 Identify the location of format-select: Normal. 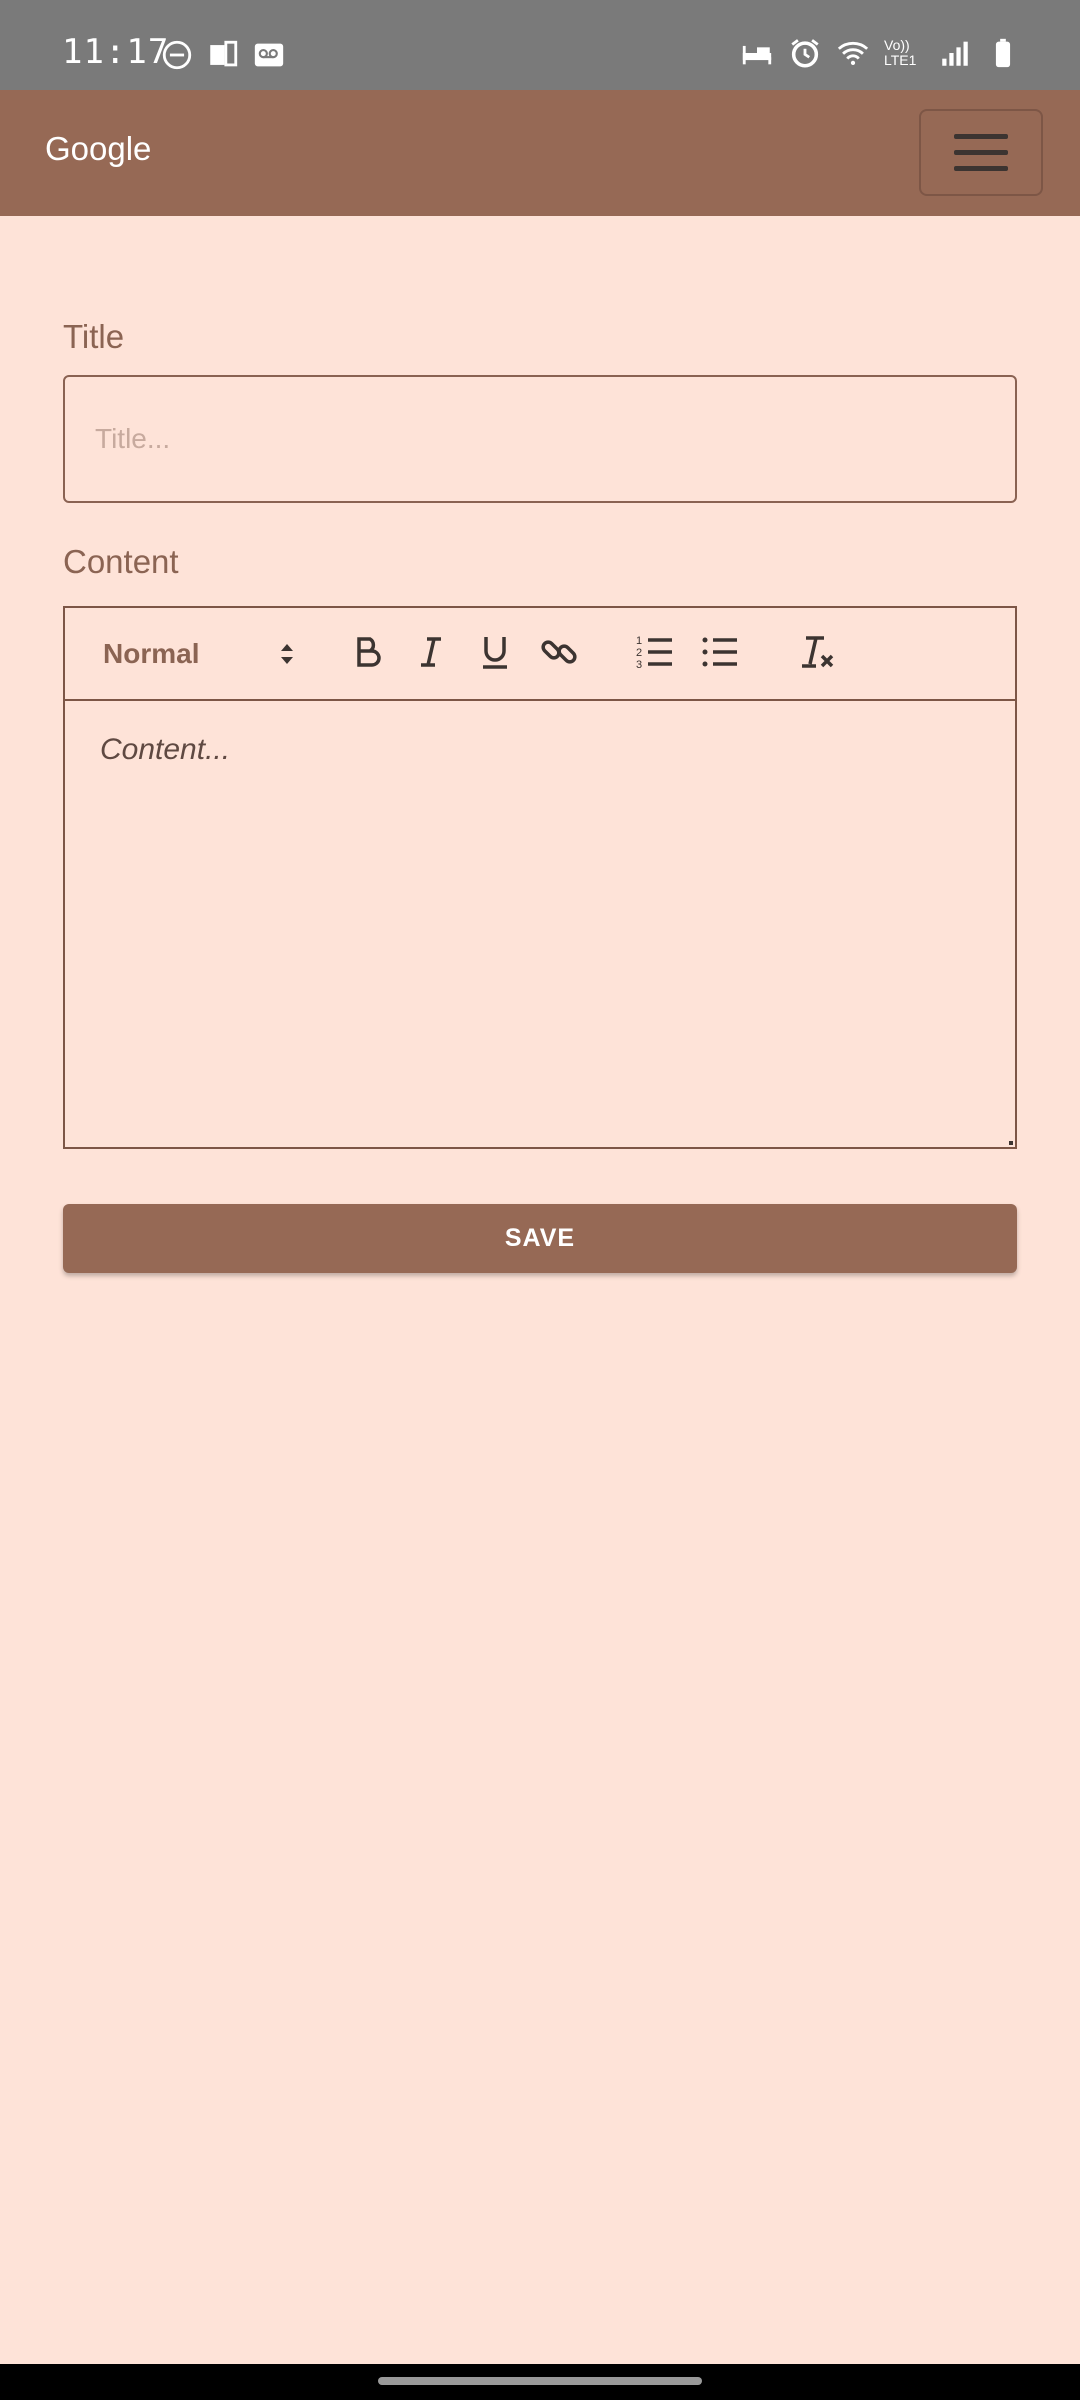
(198, 652).